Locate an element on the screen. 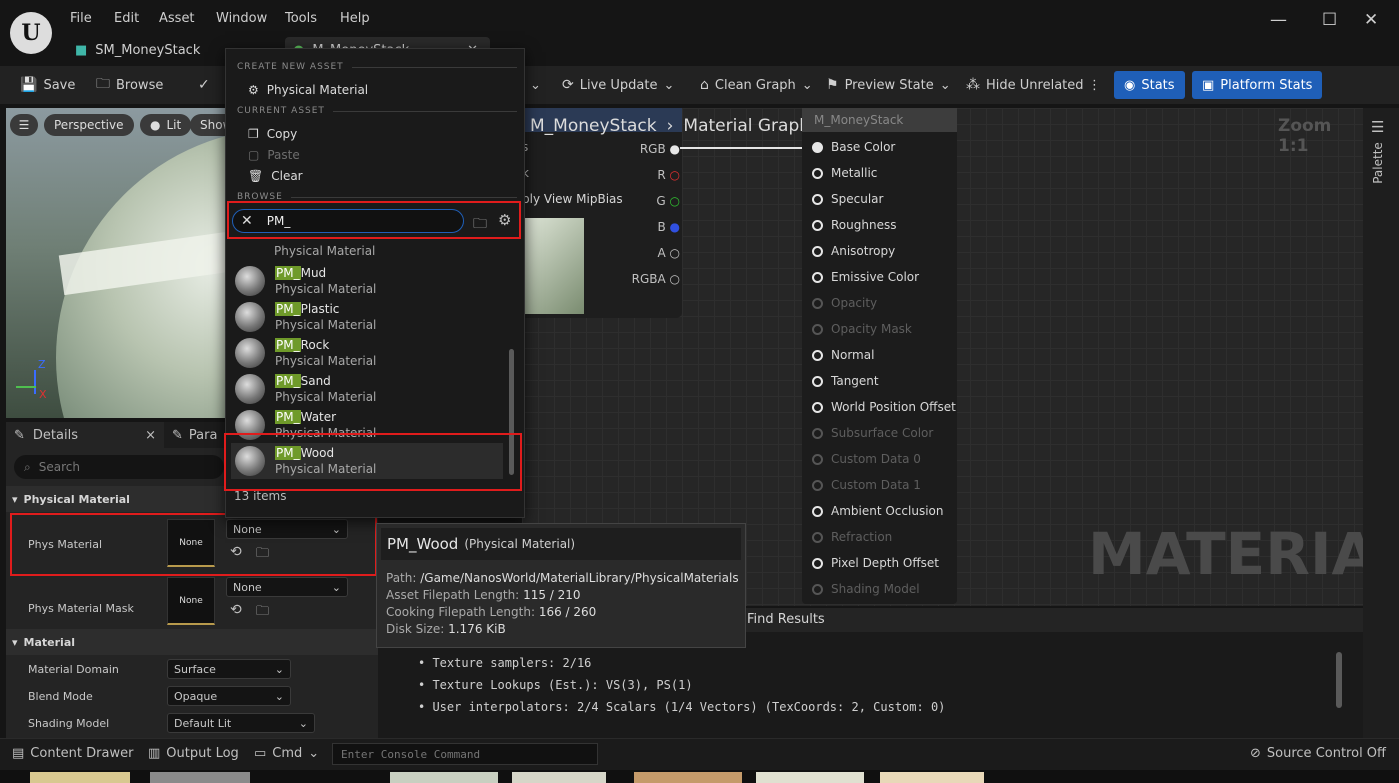 This screenshot has width=1399, height=783. pin-row: Normal is located at coordinates (843, 355).